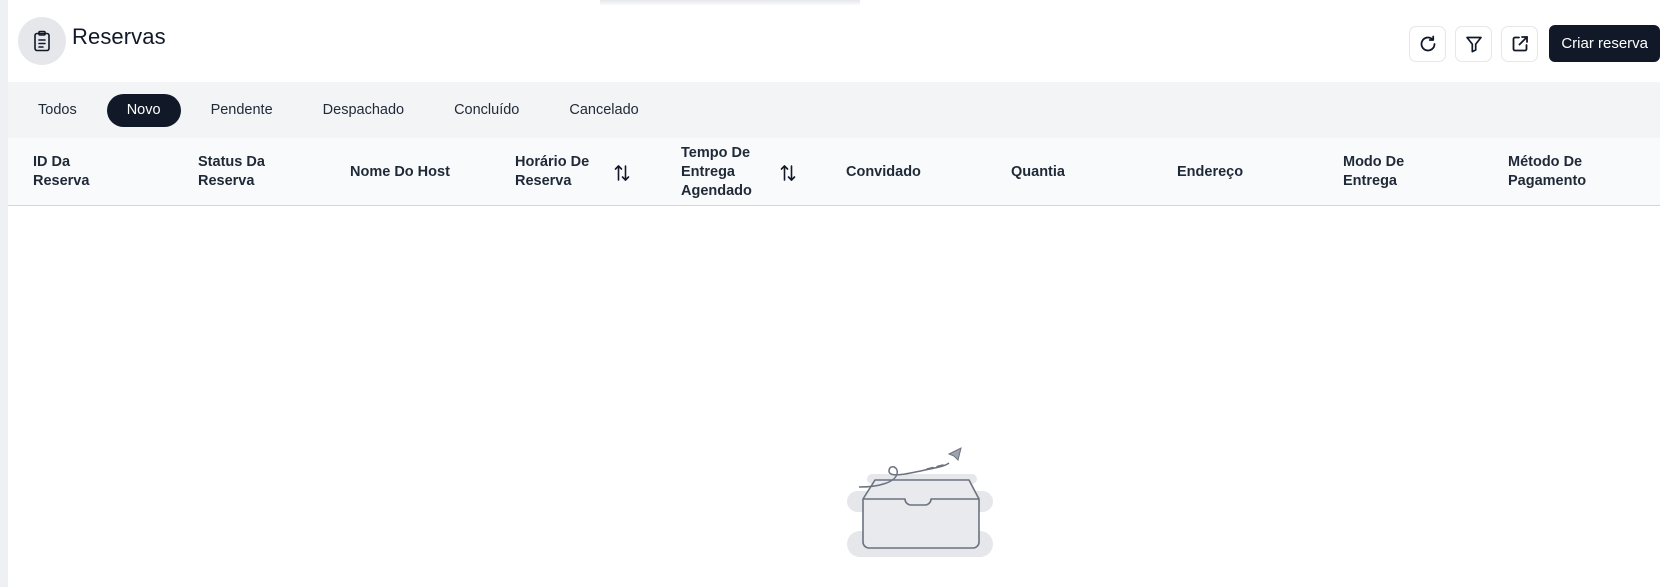 The image size is (1660, 587). I want to click on tab-concluido: Concluído, so click(486, 110).